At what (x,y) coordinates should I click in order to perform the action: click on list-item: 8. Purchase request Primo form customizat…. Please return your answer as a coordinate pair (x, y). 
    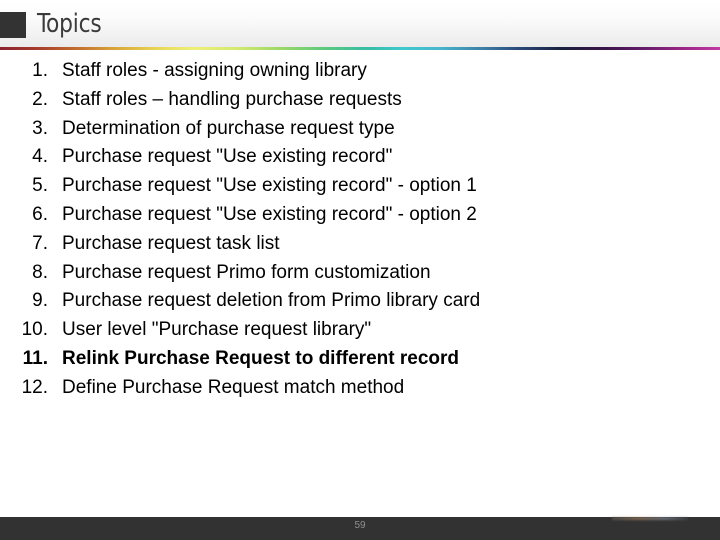
    Looking at the image, I should click on (360, 276).